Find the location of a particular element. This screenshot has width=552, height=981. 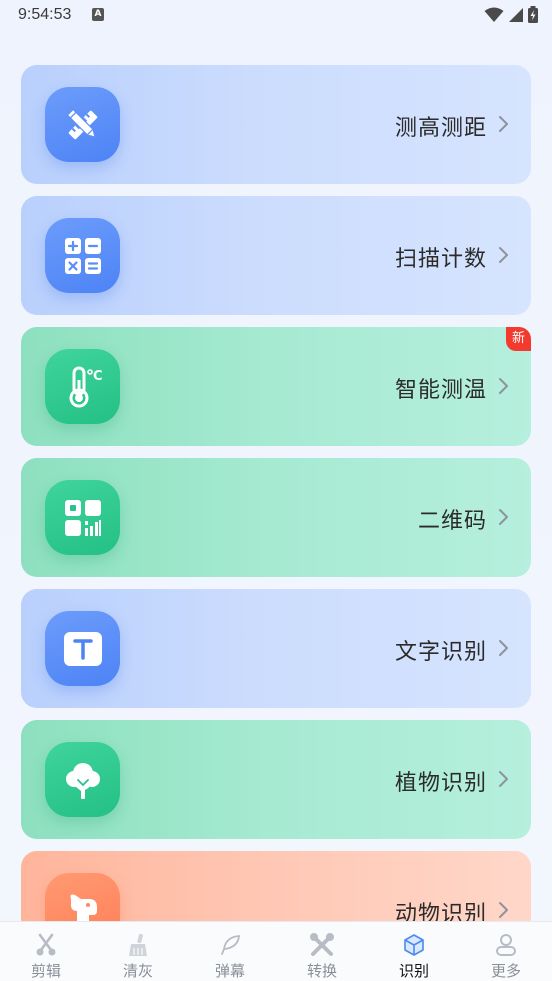

wifi-icon is located at coordinates (494, 14).